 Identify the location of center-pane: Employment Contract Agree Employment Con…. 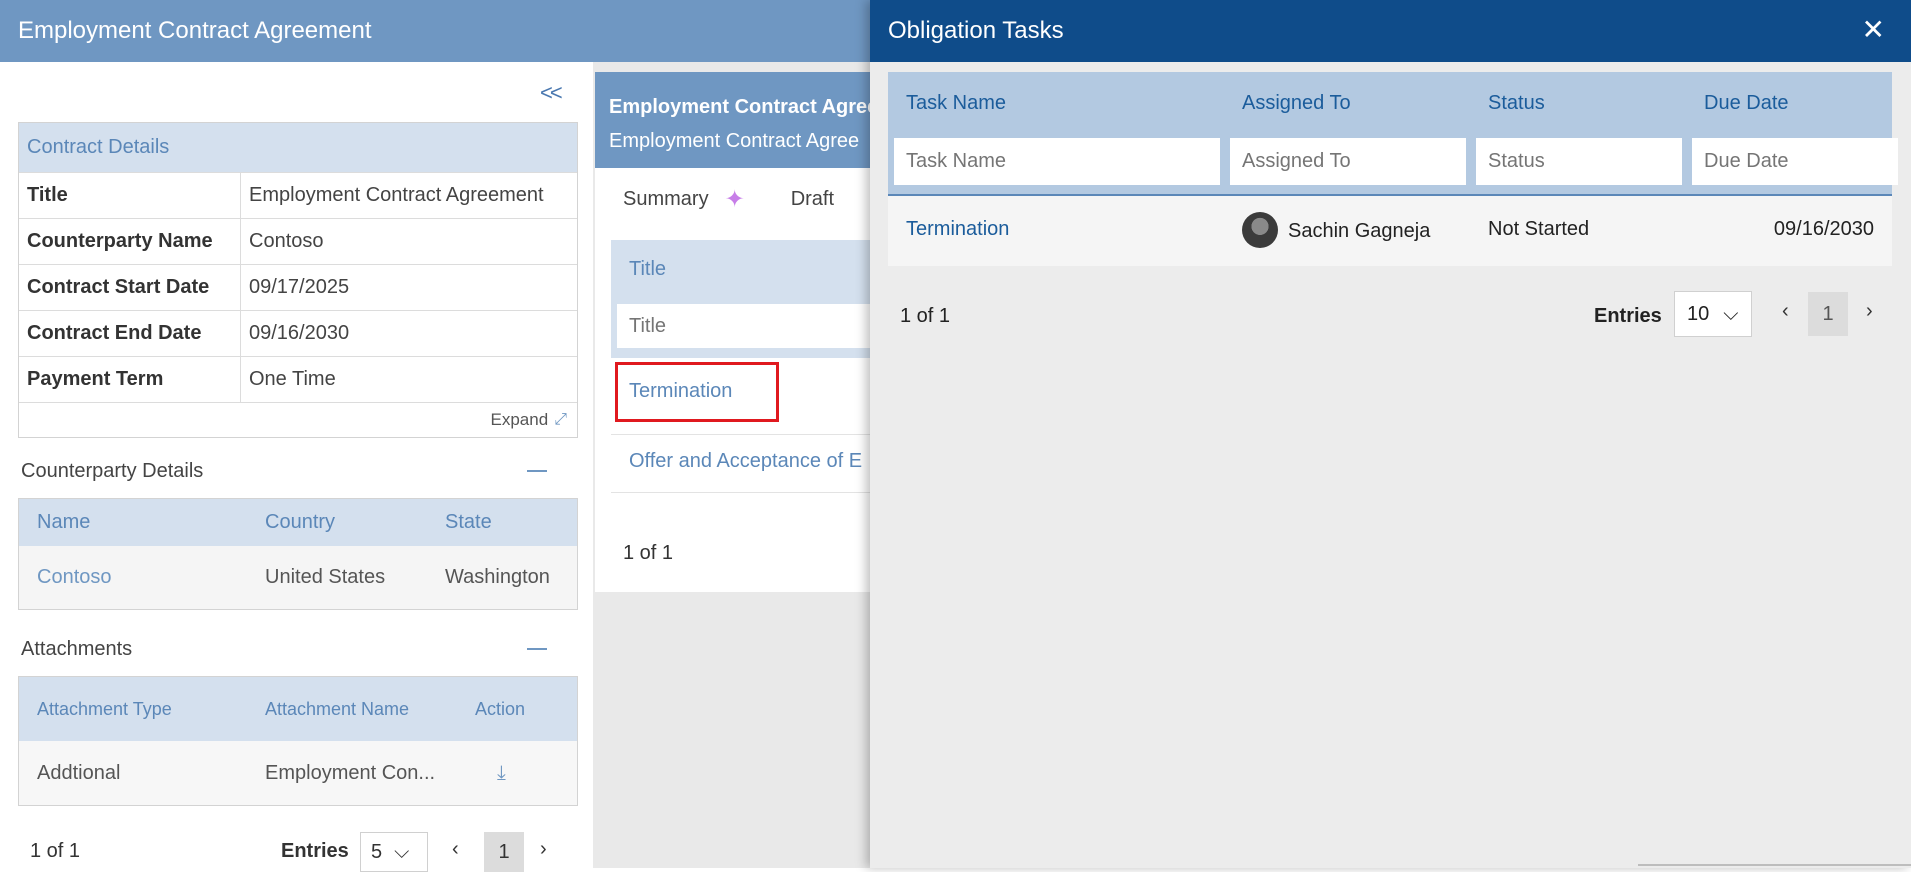
(743, 465).